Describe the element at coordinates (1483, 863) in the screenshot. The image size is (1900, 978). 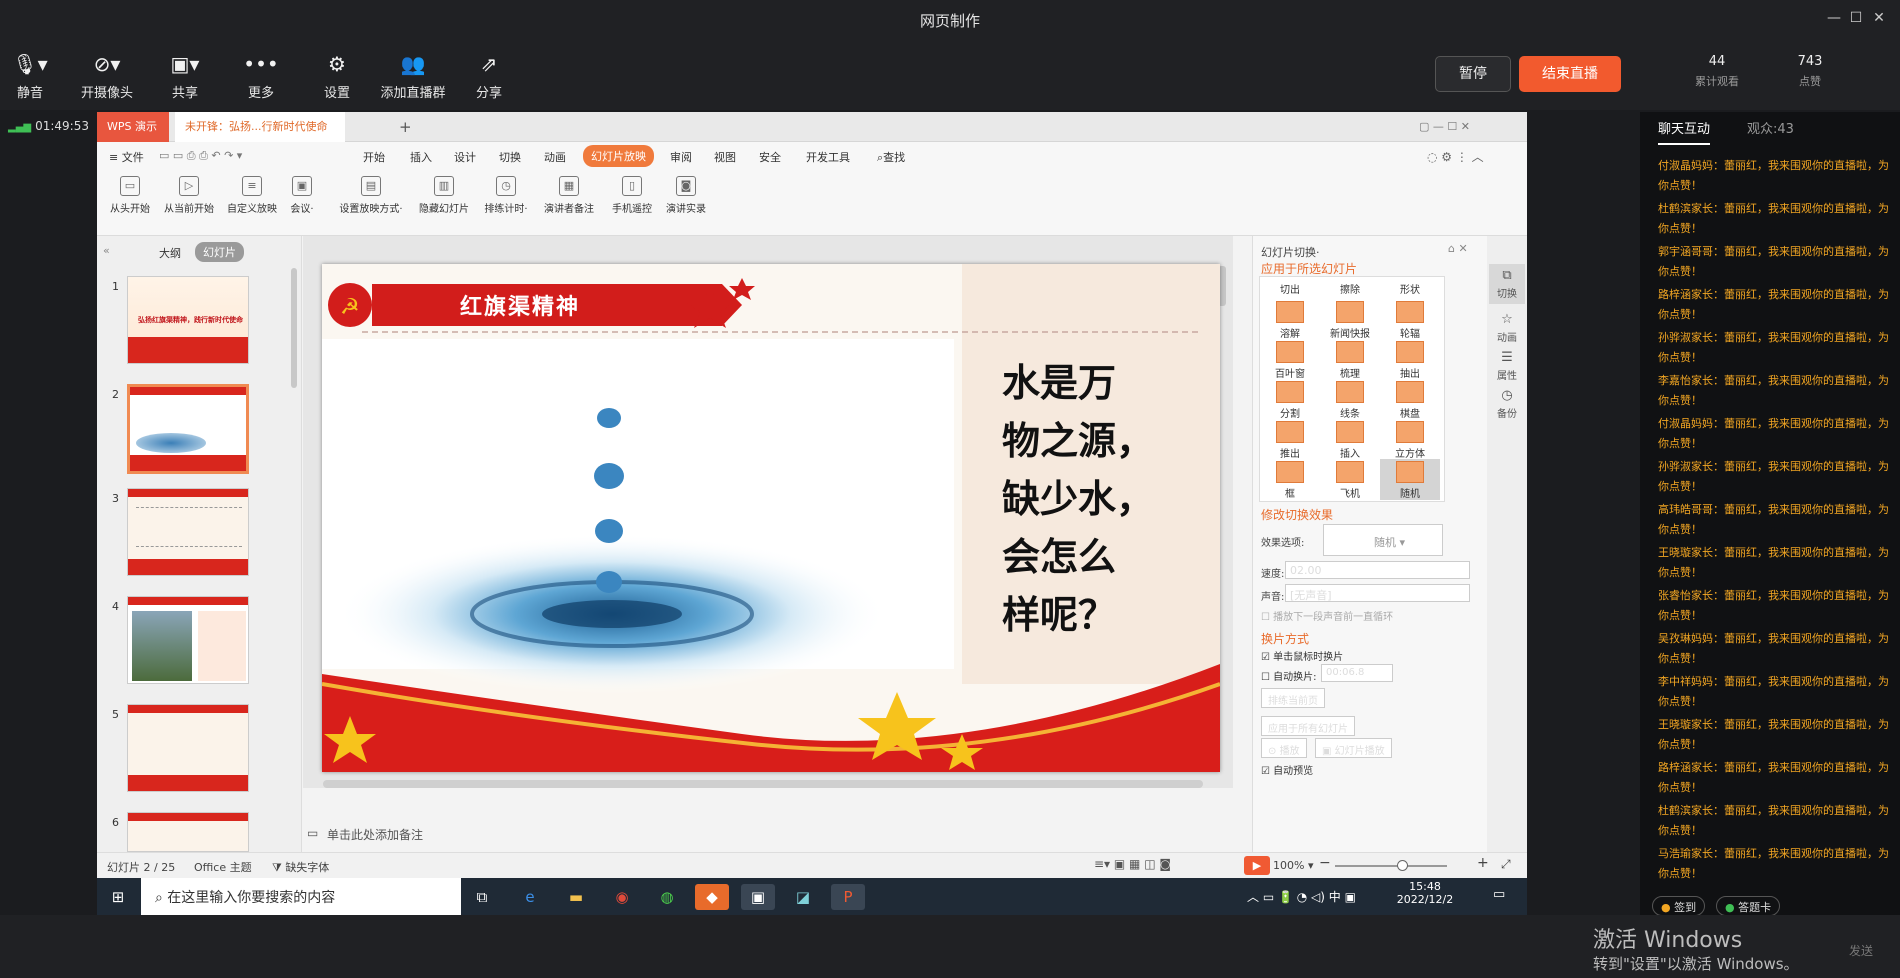
I see `zoom-in-icon: +` at that location.